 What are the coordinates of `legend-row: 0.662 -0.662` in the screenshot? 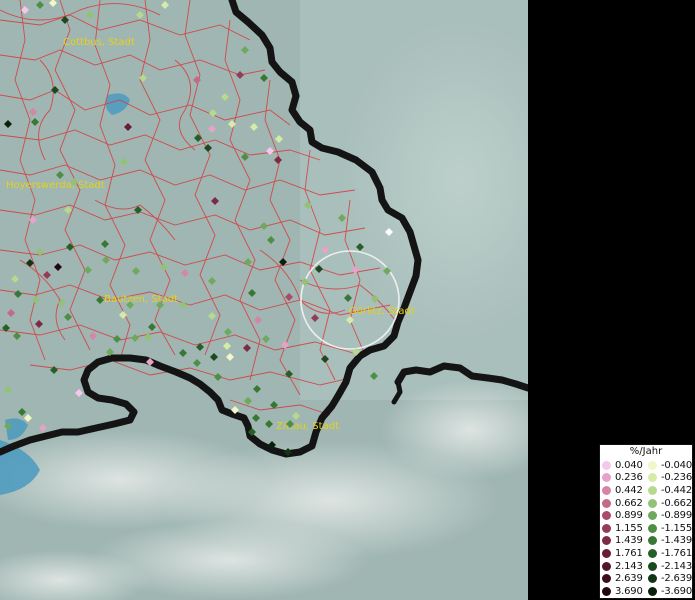 It's located at (646, 503).